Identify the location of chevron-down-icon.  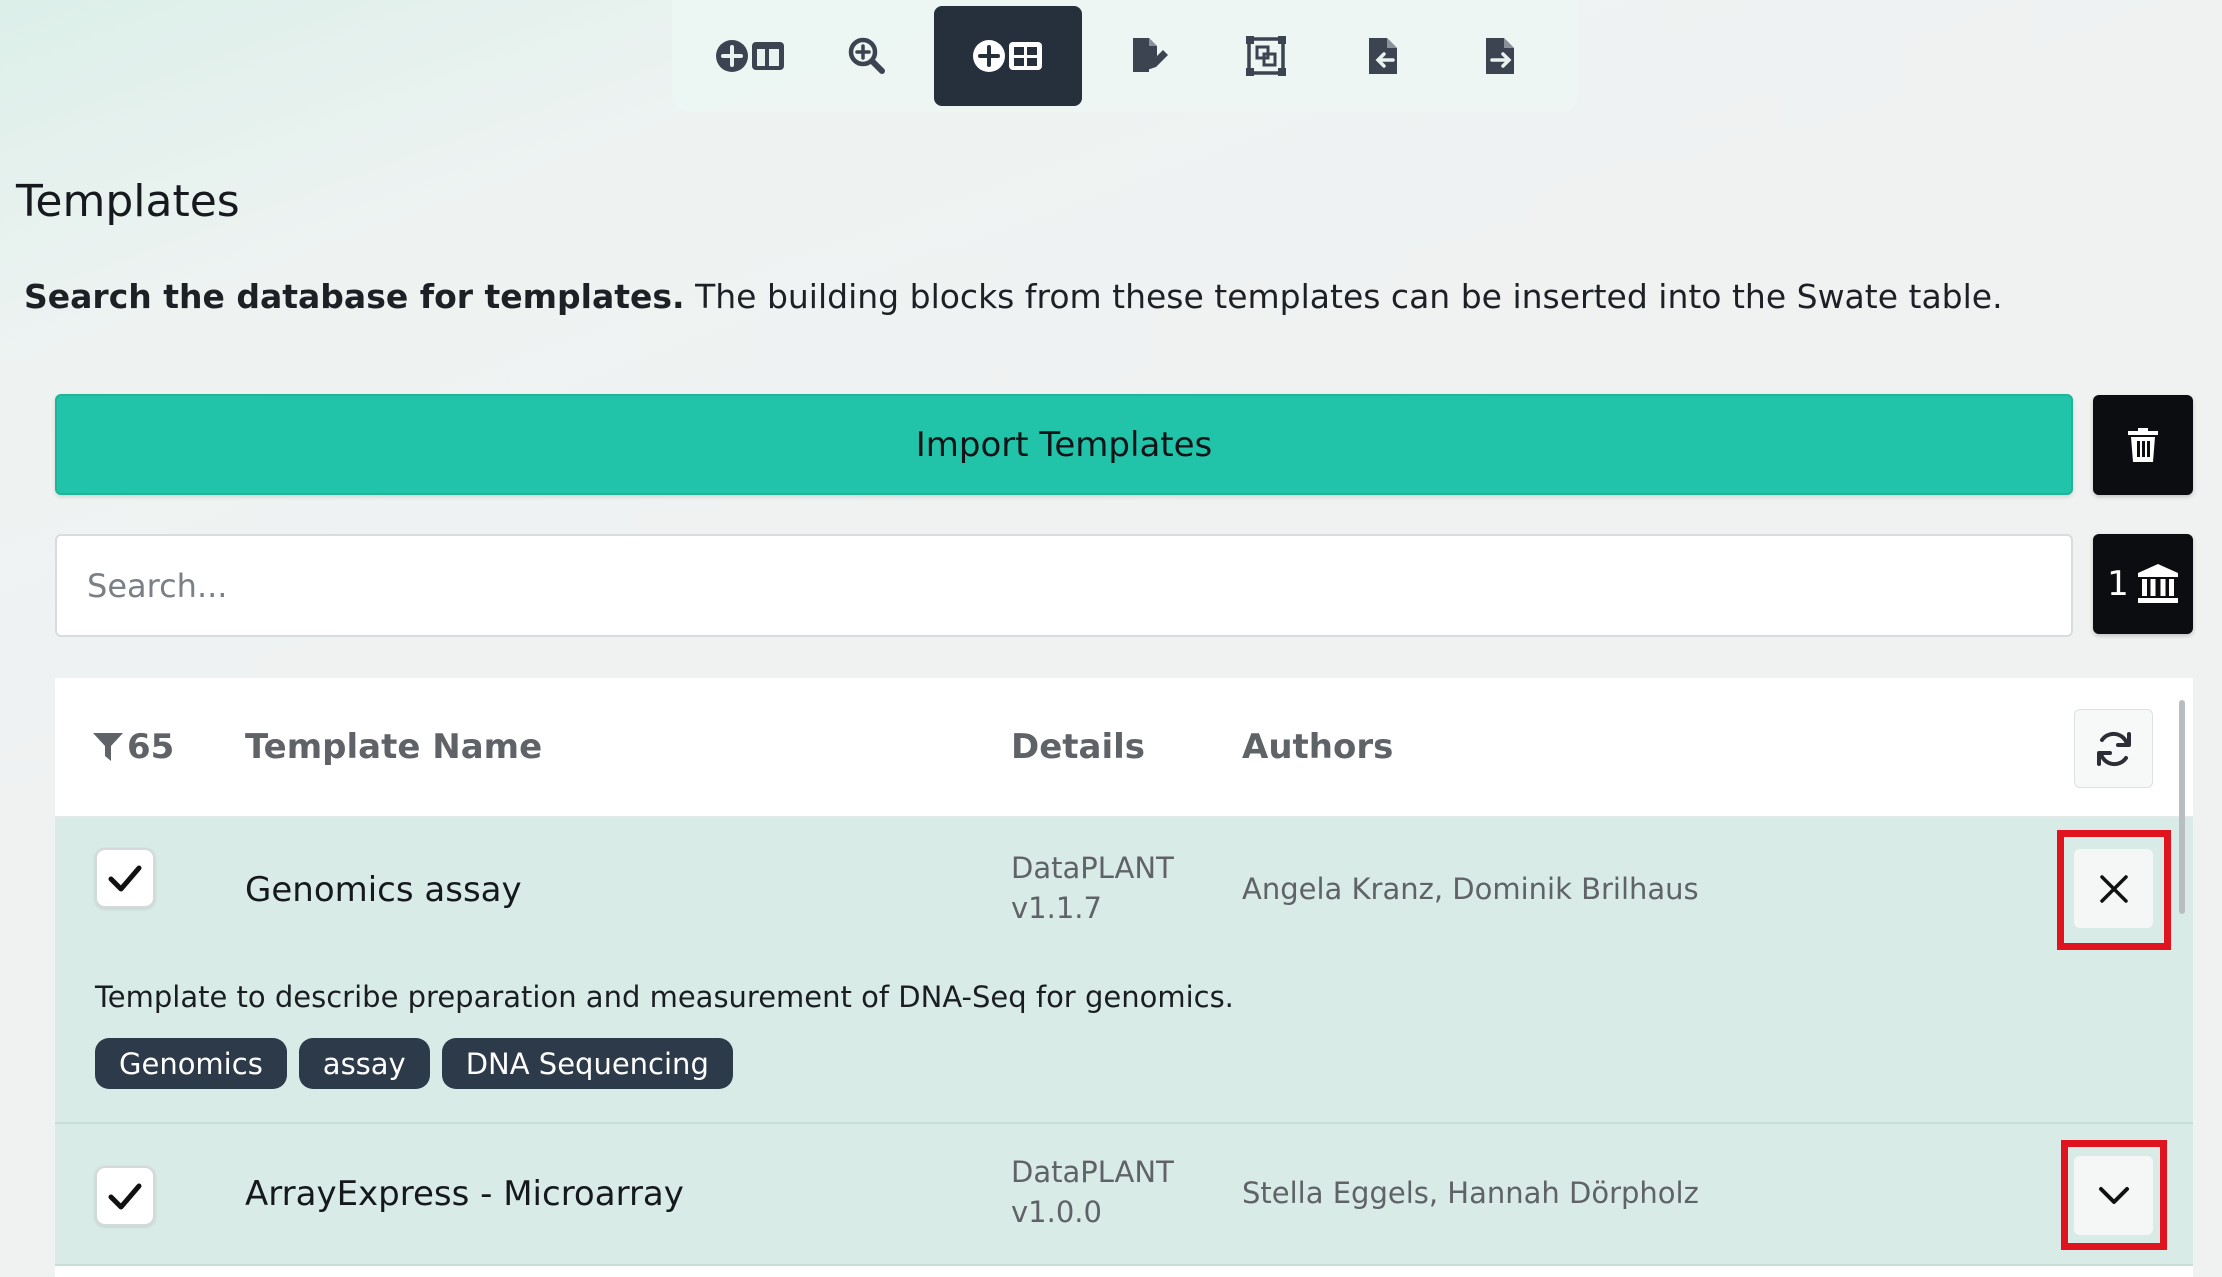
(2113, 1195).